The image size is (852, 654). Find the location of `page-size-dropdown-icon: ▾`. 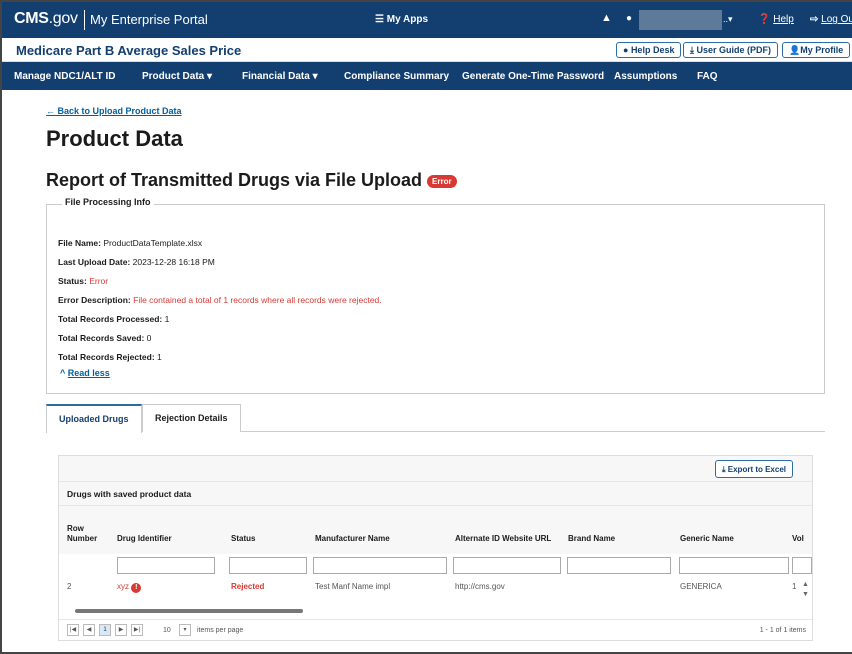

page-size-dropdown-icon: ▾ is located at coordinates (185, 630).